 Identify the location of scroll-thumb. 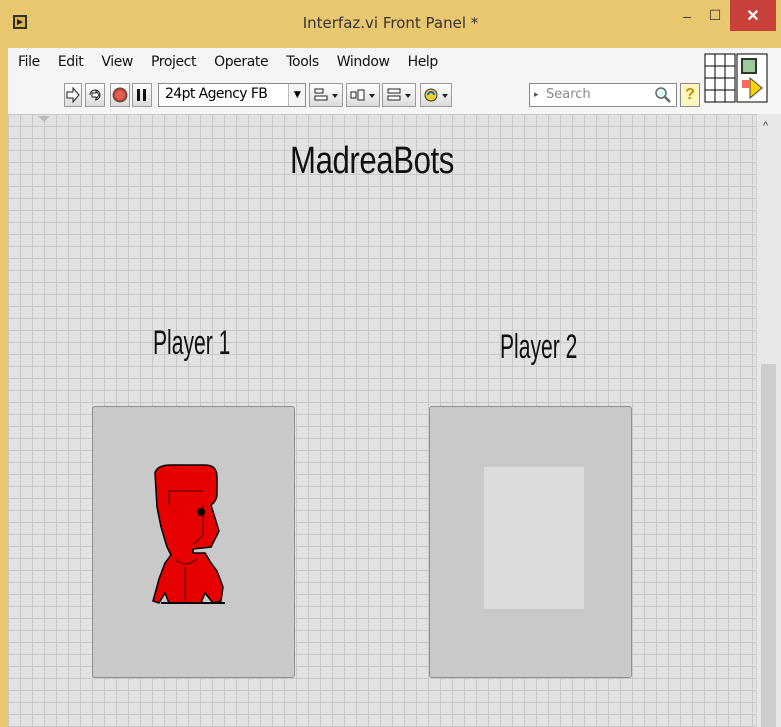
(768, 545).